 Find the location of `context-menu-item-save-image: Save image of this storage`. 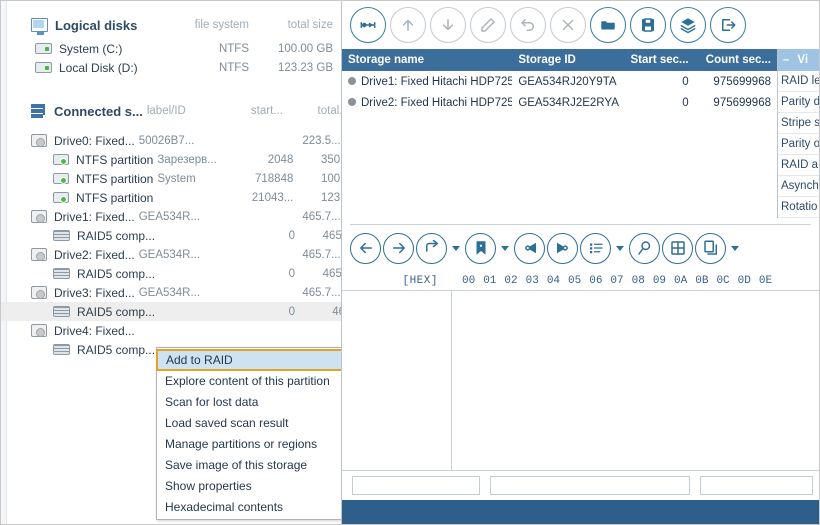

context-menu-item-save-image: Save image of this storage is located at coordinates (249, 465).